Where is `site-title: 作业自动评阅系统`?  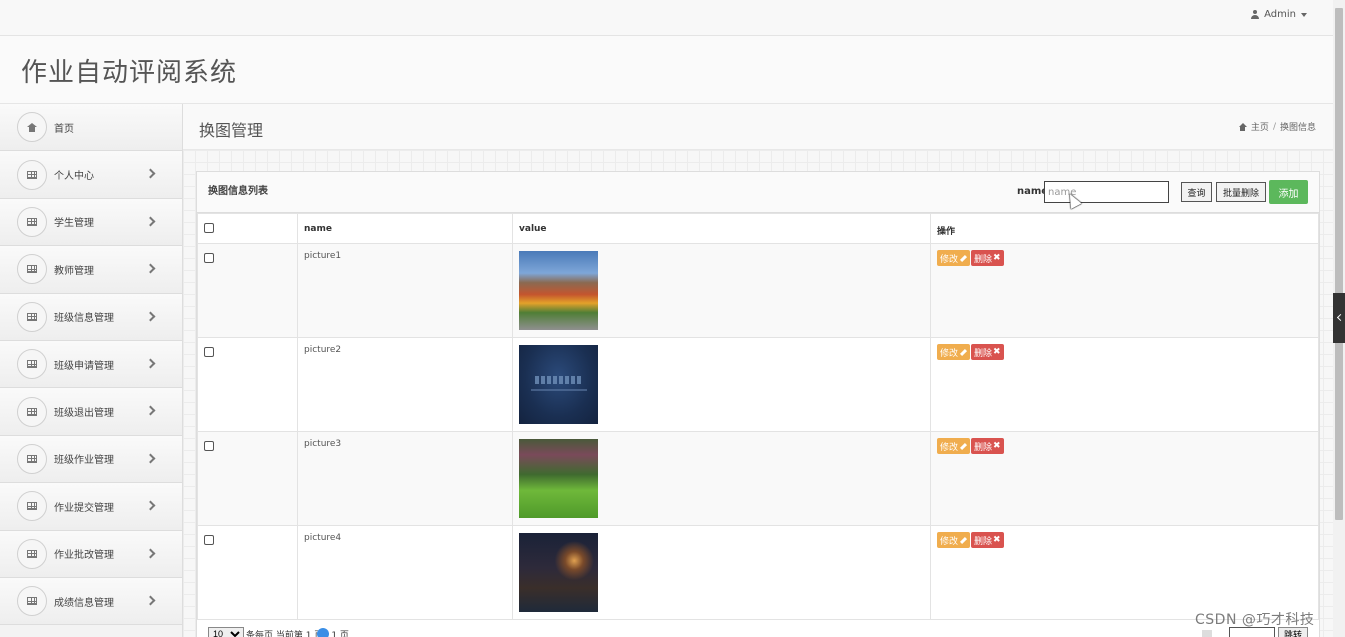
site-title: 作业自动评阅系统 is located at coordinates (129, 73).